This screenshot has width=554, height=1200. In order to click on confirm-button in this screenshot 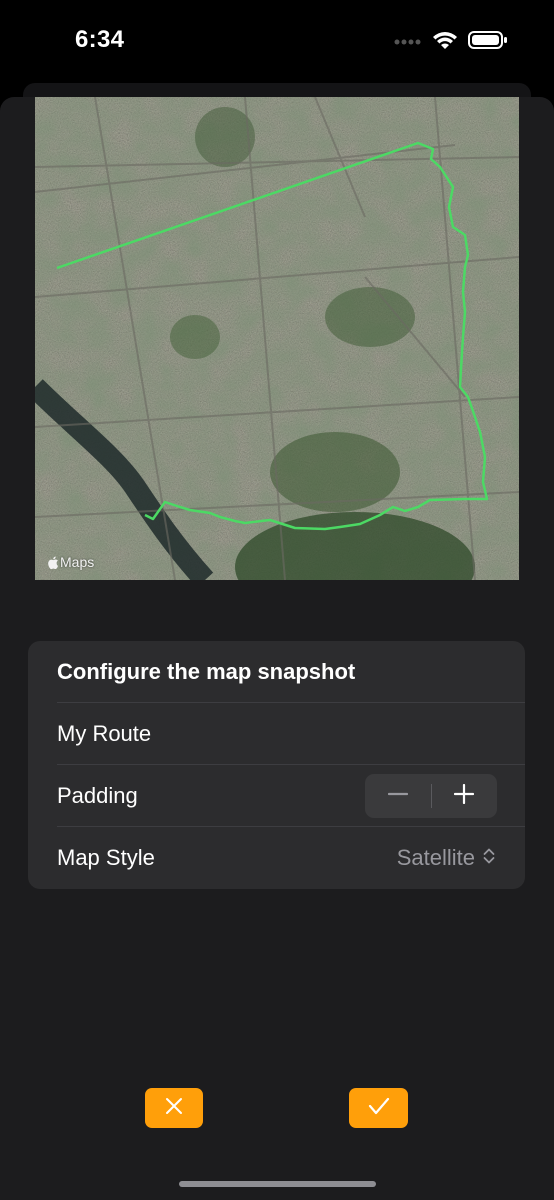, I will do `click(378, 1108)`.